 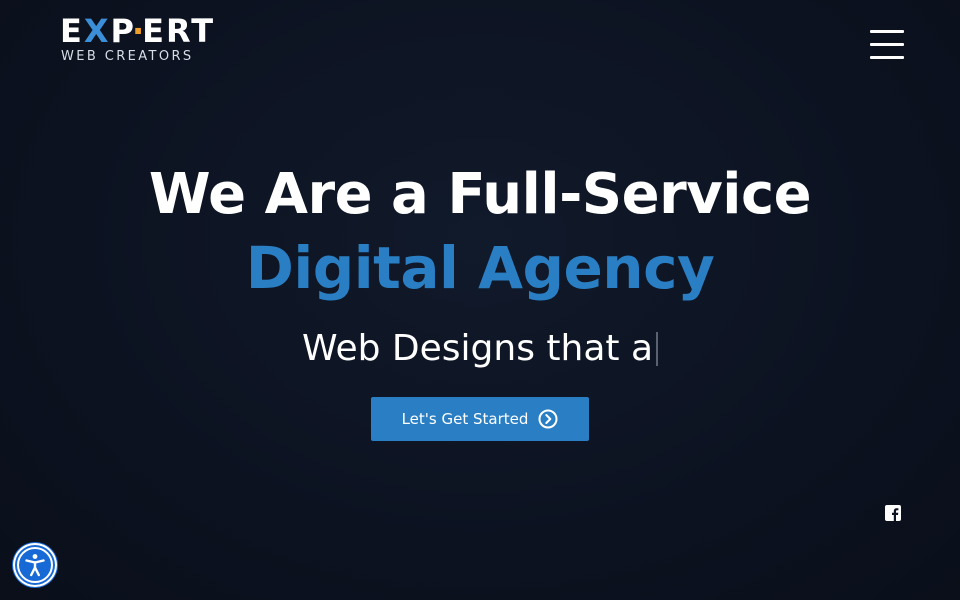 I want to click on accessibility-icon, so click(x=35, y=565).